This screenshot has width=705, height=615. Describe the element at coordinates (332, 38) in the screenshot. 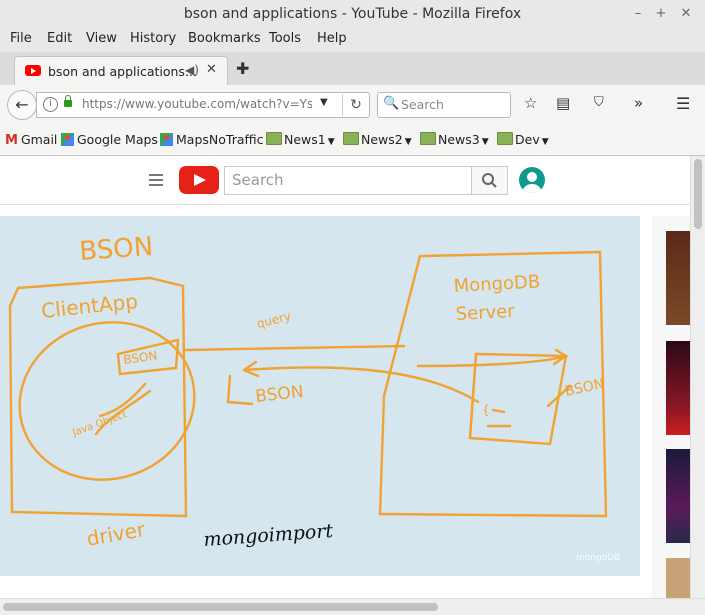

I see `menu-help: Help` at that location.